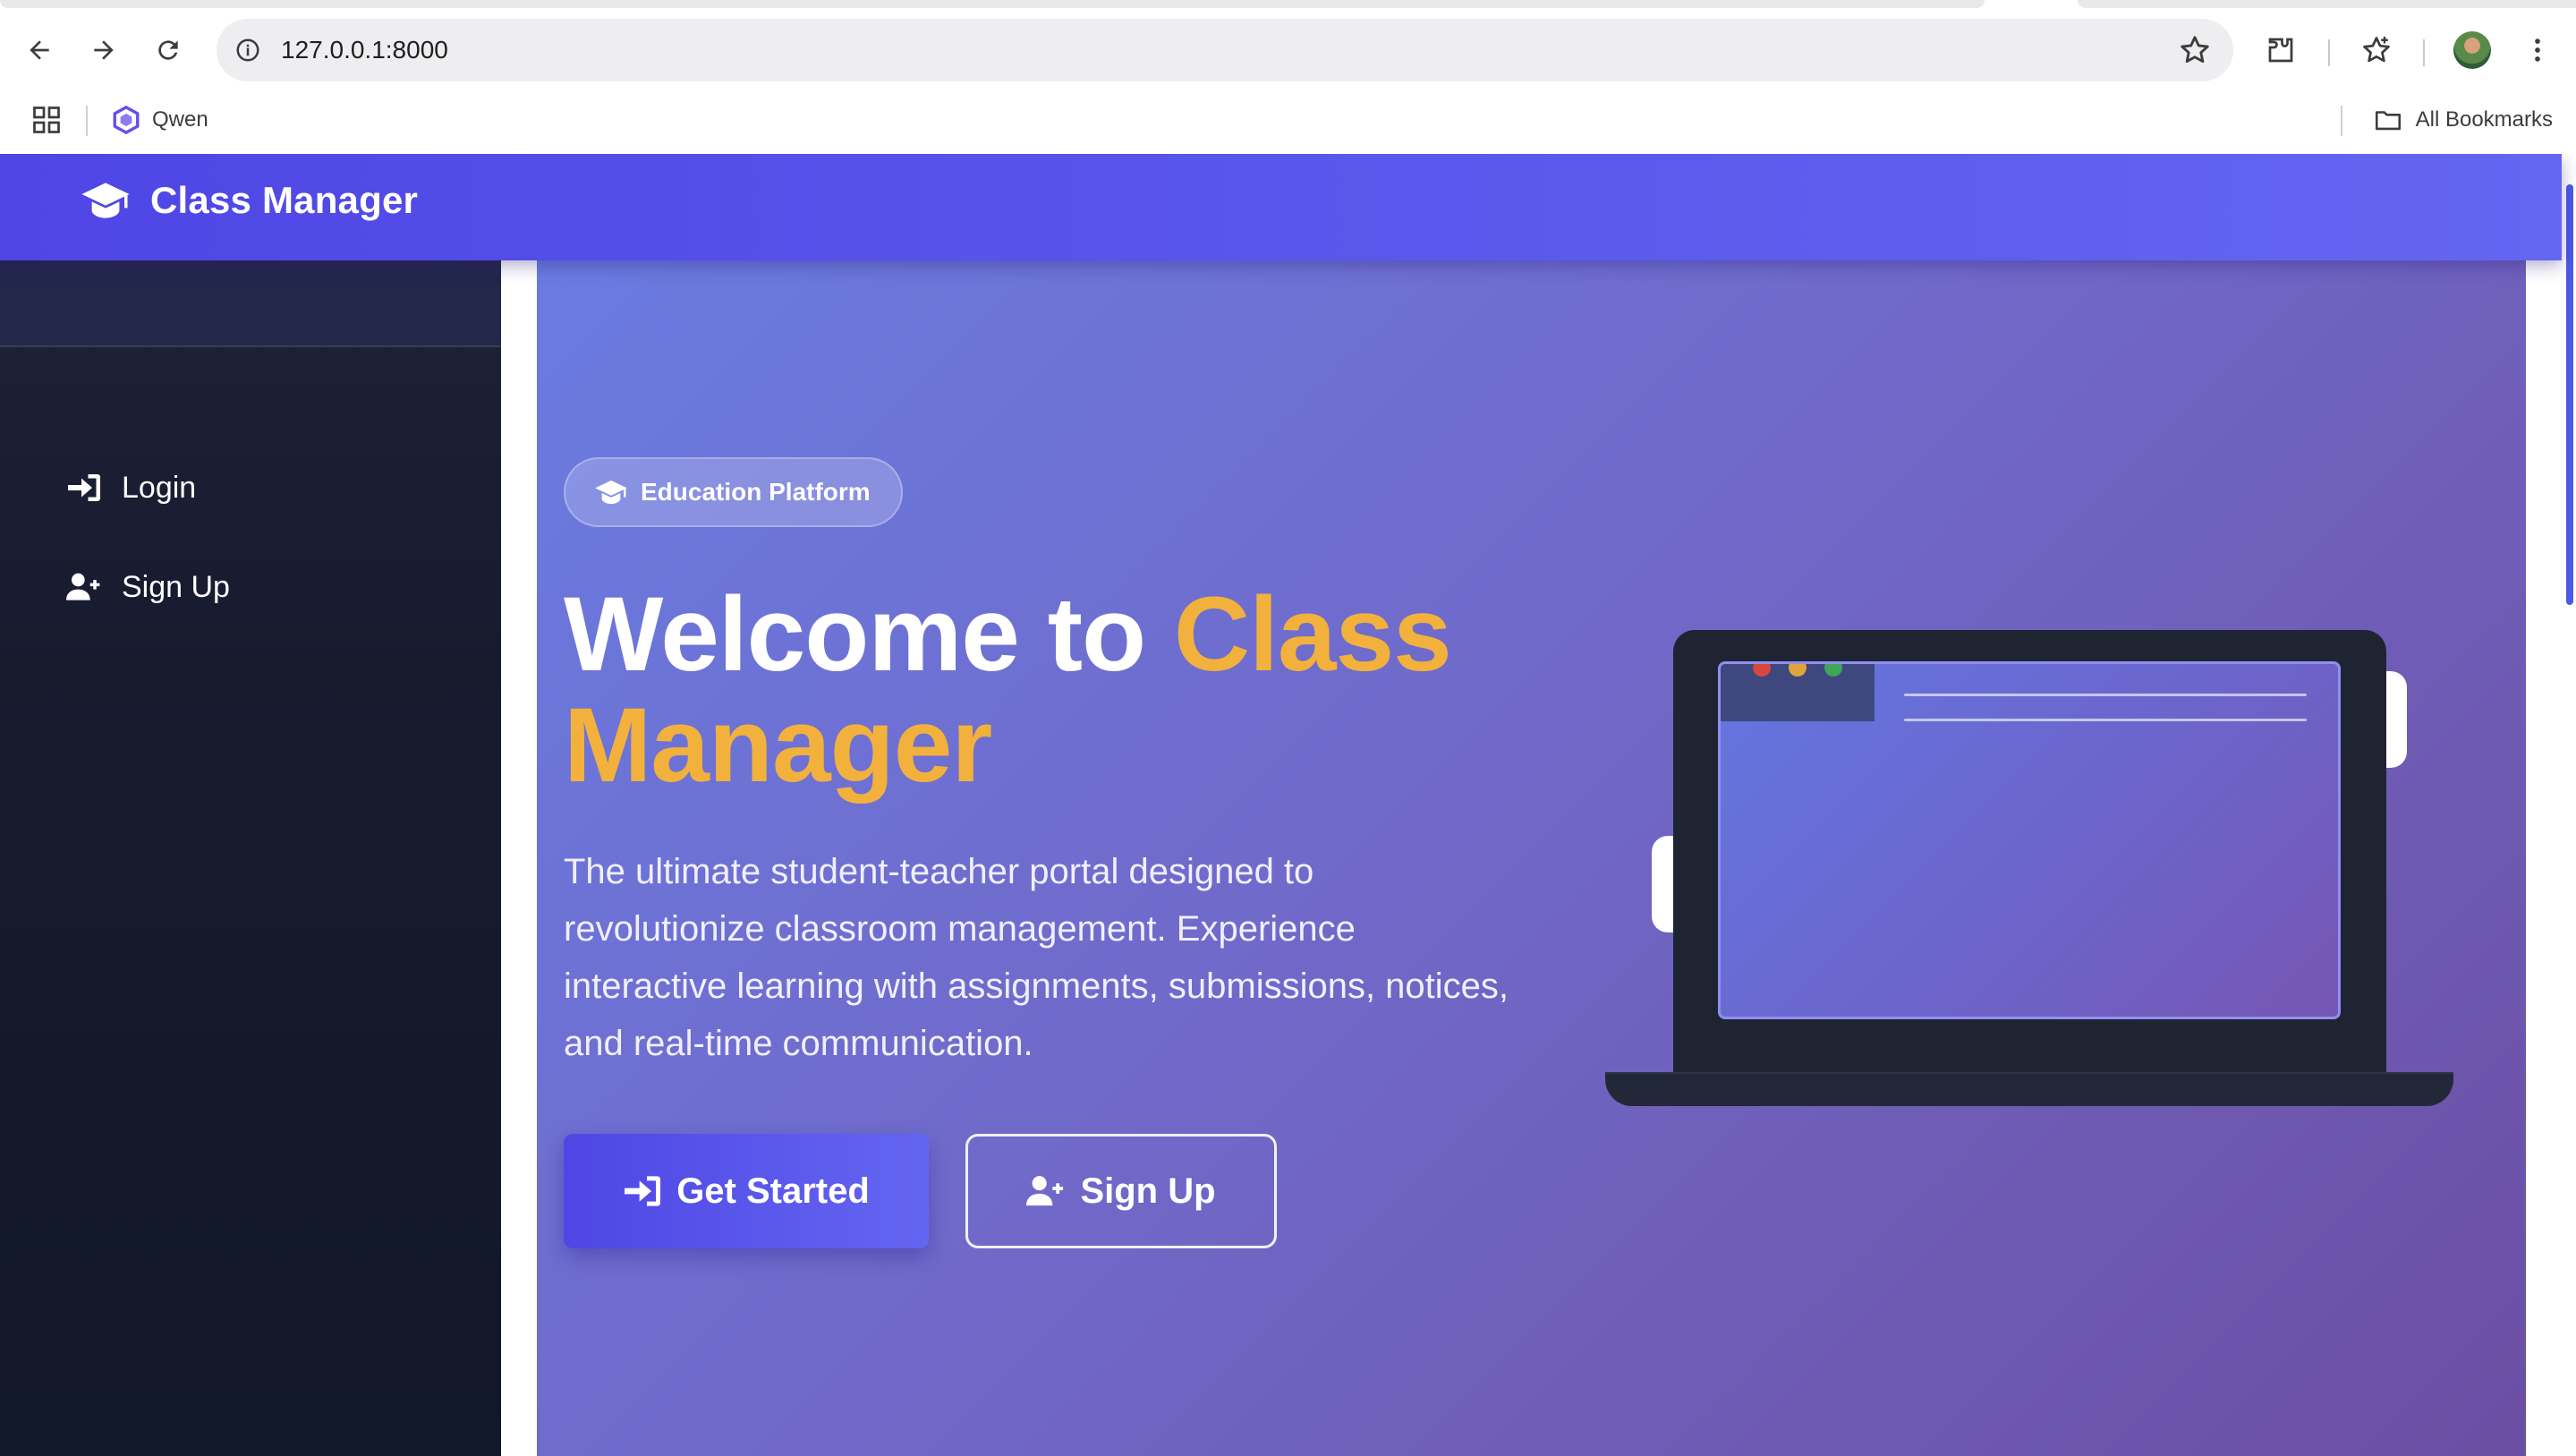  I want to click on page-scrollbar, so click(2569, 805).